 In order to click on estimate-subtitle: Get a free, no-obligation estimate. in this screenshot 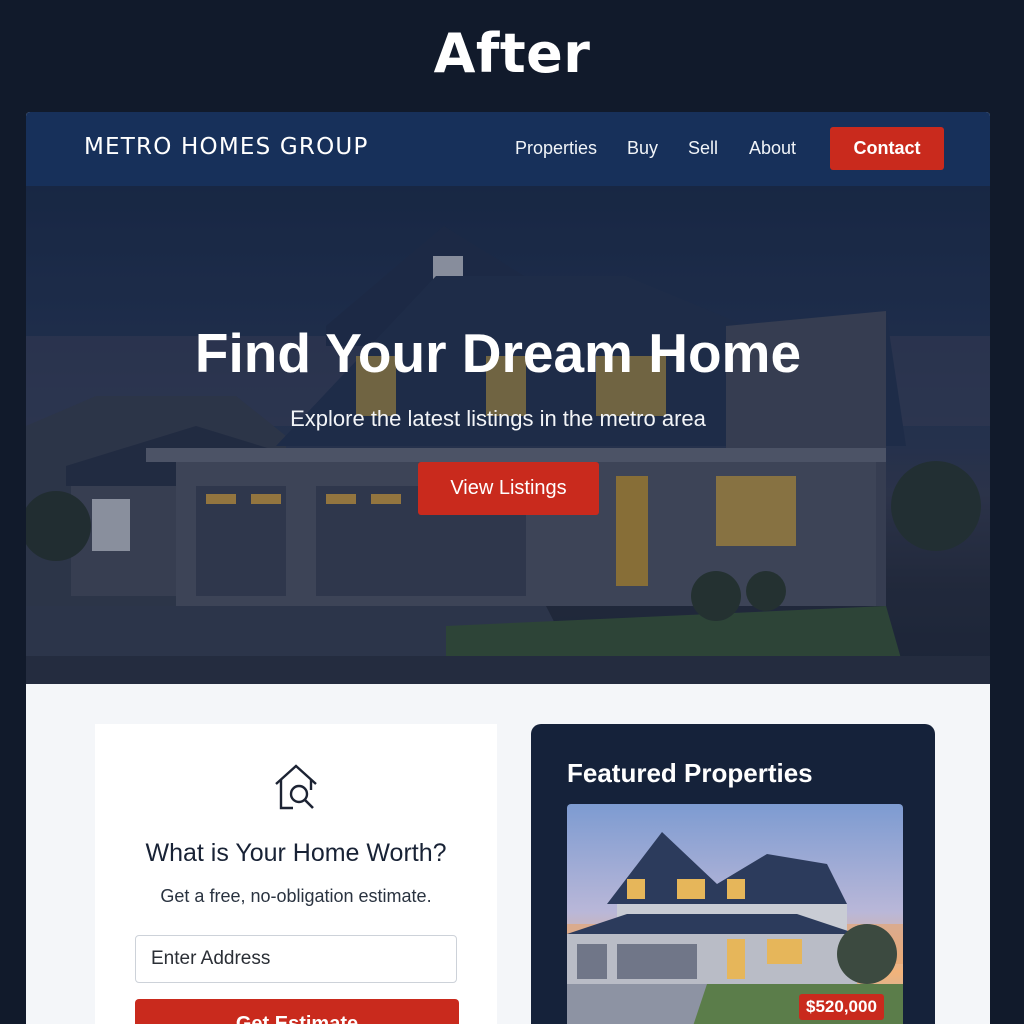, I will do `click(296, 896)`.